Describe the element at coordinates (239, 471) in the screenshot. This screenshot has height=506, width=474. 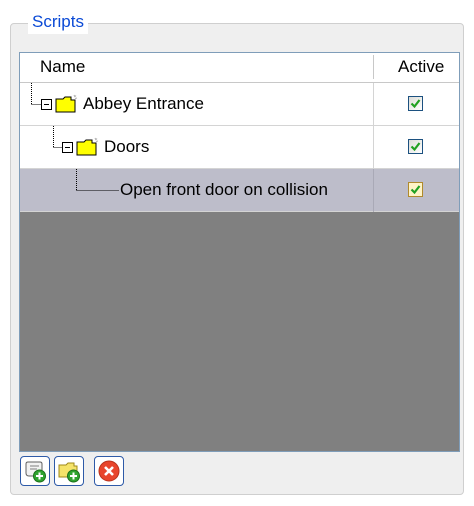
I see `scripts-toolbar` at that location.